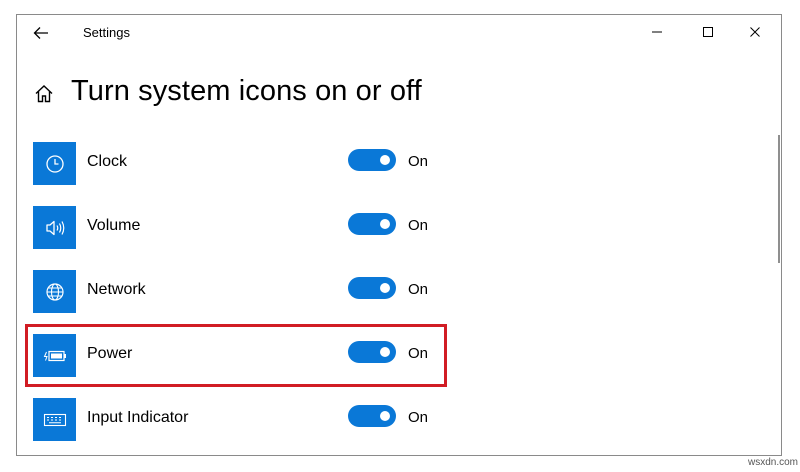 Image resolution: width=800 pixels, height=472 pixels. I want to click on close-button, so click(755, 32).